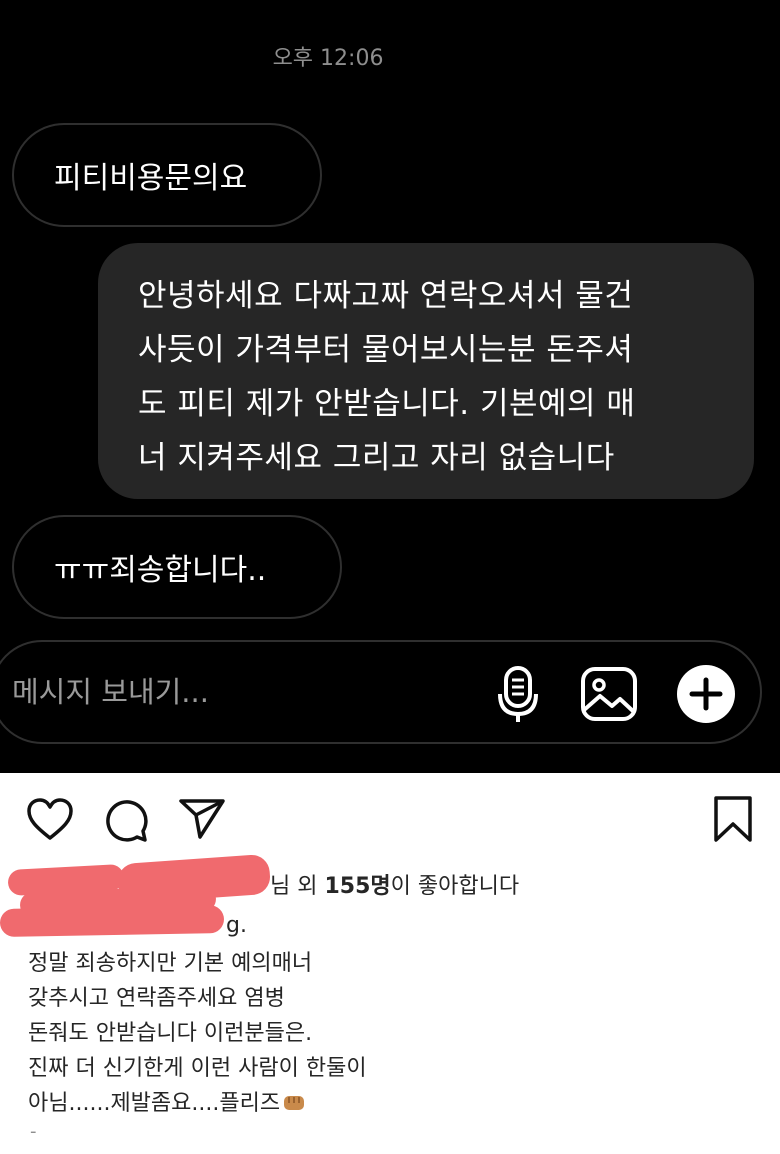 This screenshot has width=780, height=1154. I want to click on caption-line: 진짜 더 신기한게 이런 사람이 한둘이, so click(197, 1068).